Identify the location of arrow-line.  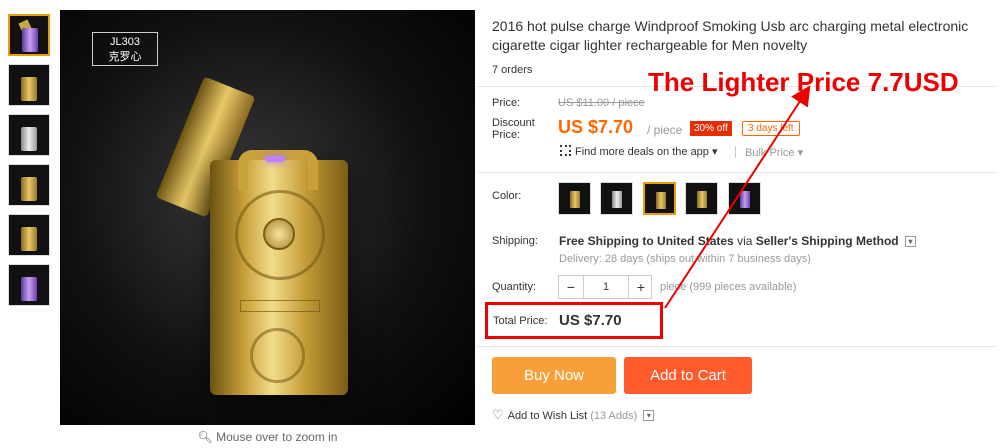
(737, 197).